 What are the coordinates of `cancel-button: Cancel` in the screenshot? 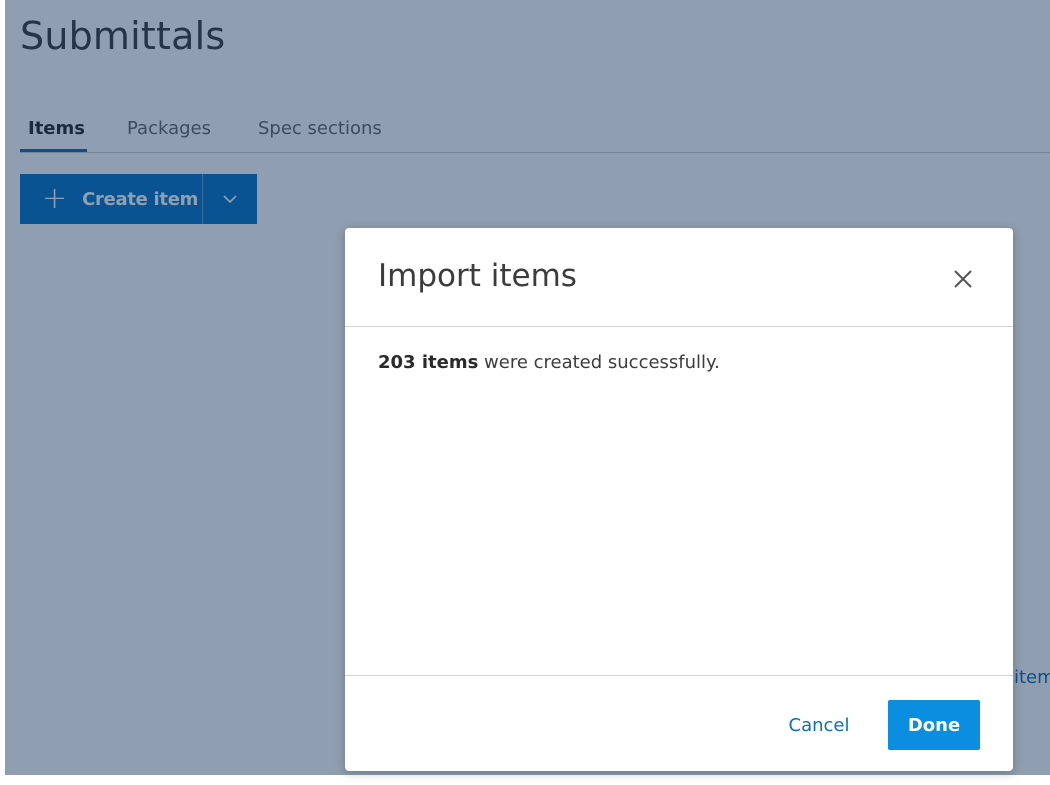 It's located at (819, 725).